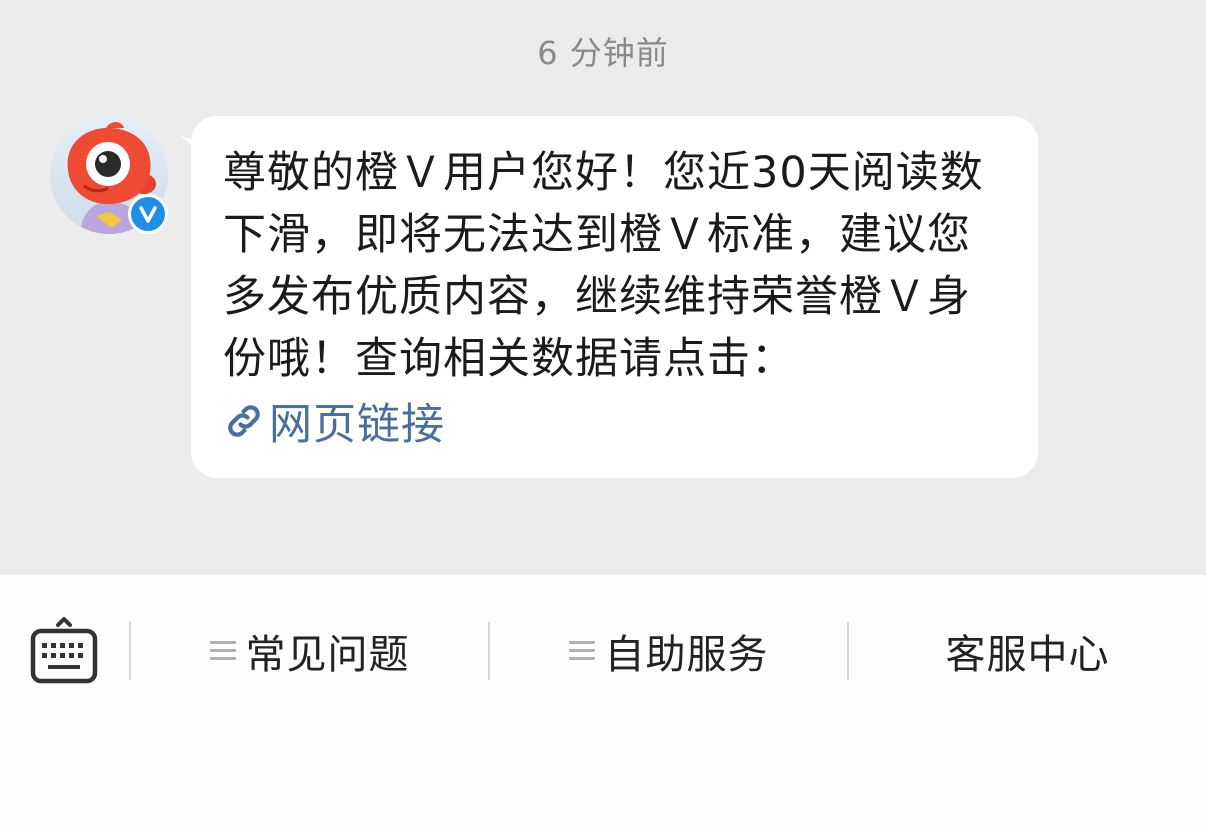  Describe the element at coordinates (244, 421) in the screenshot. I see `link-icon` at that location.